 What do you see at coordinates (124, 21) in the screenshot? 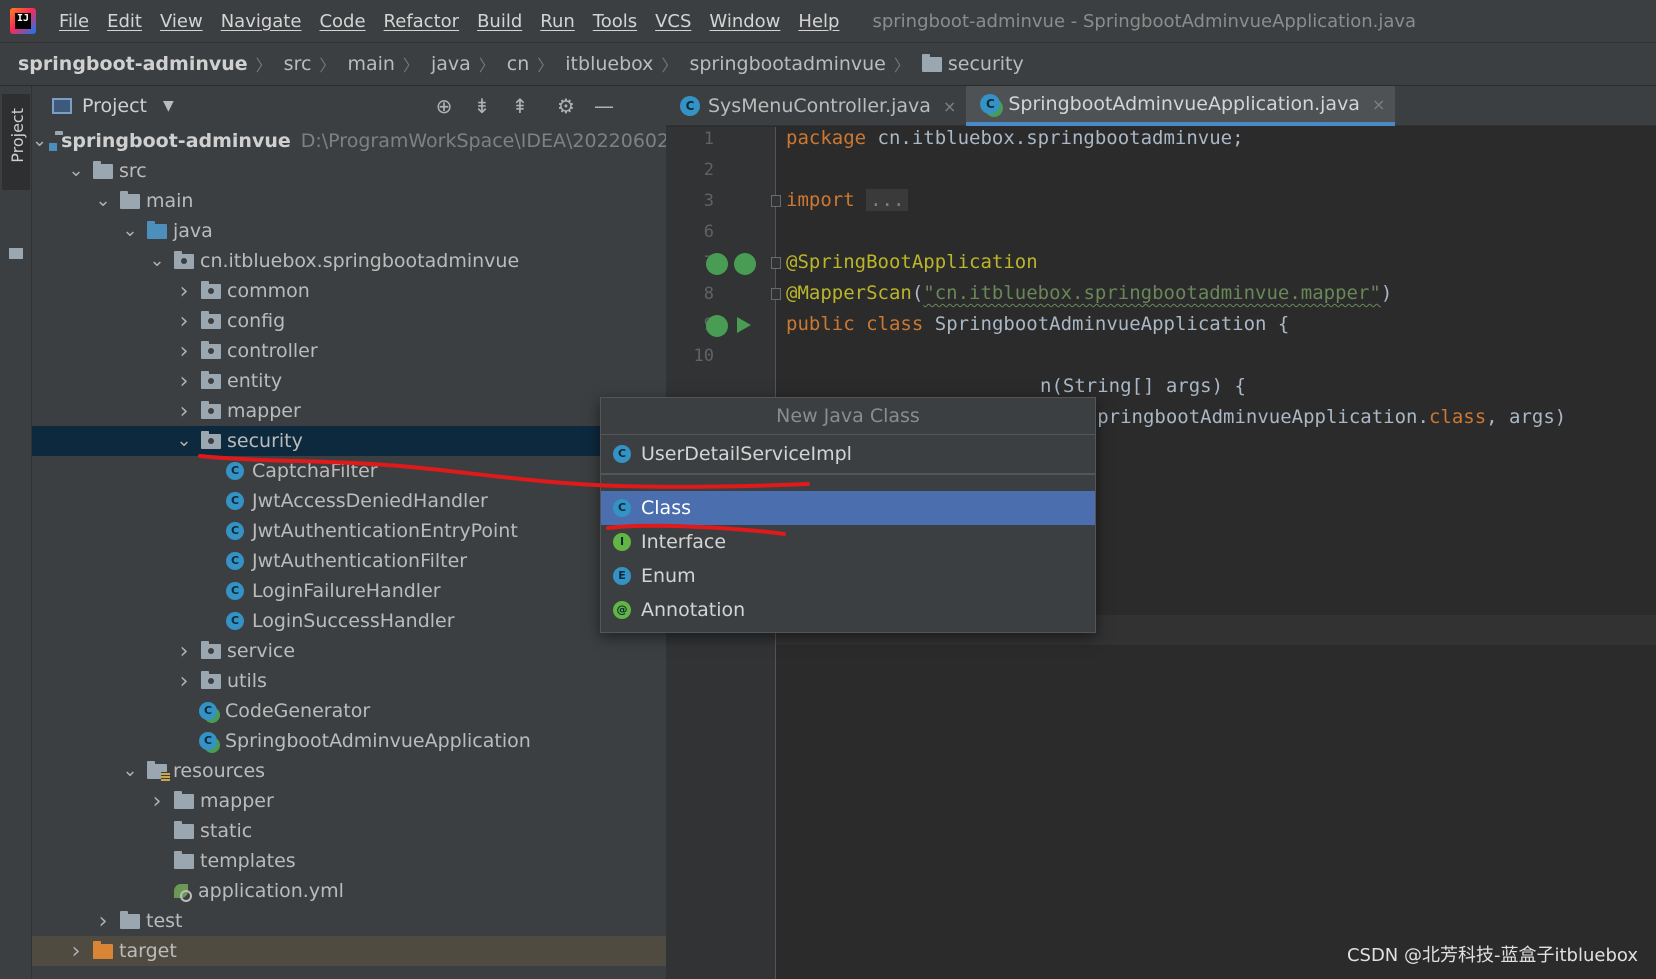
I see `menu-edit: Edit` at bounding box center [124, 21].